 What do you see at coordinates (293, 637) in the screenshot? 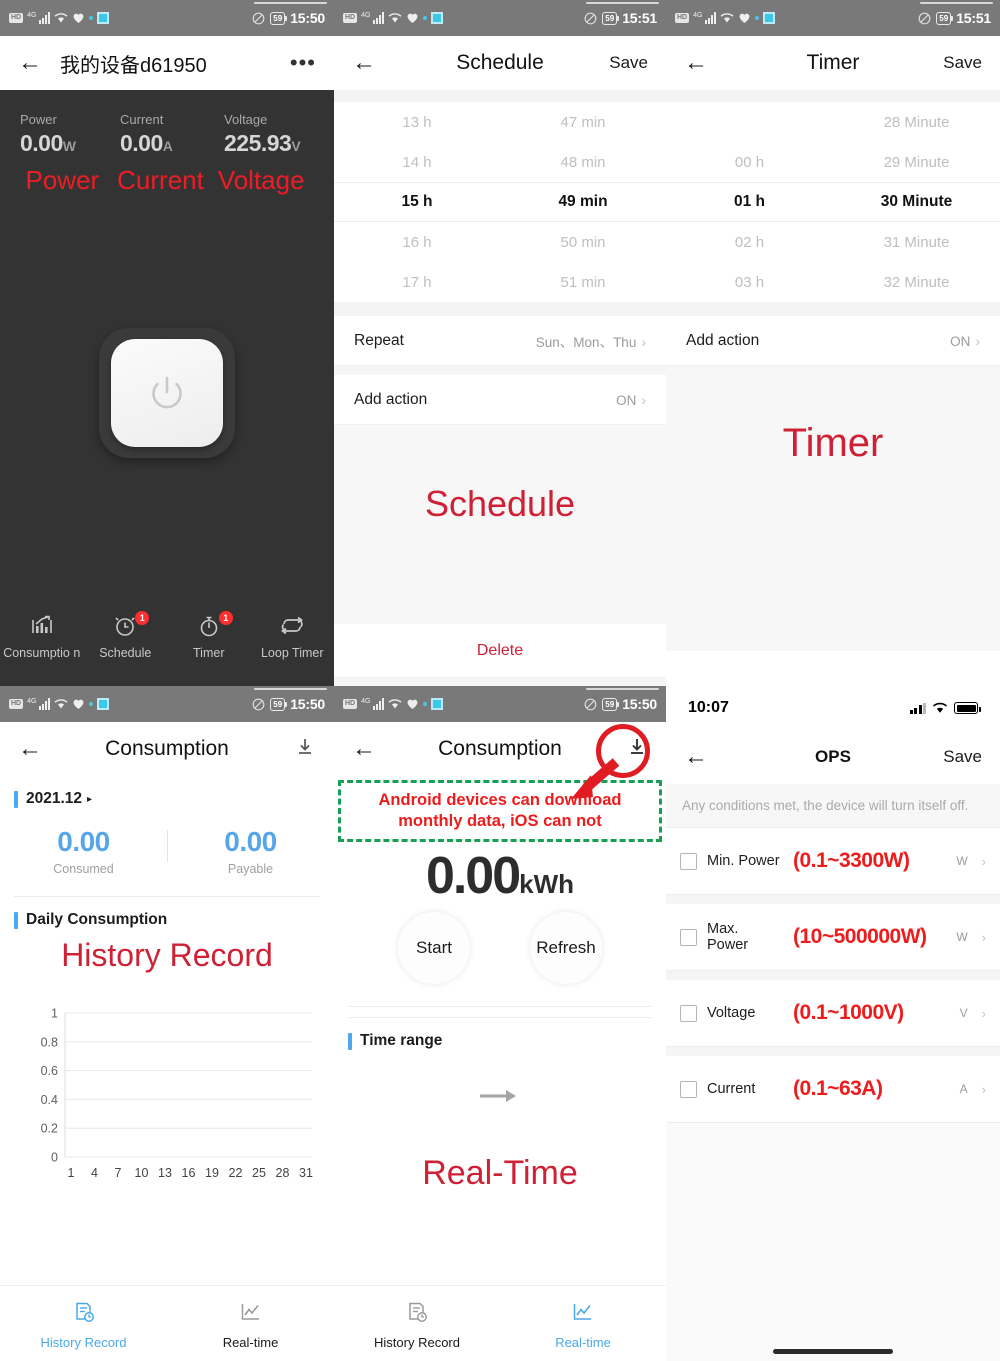
I see `nav-item-loop-timer: Loop Timer` at bounding box center [293, 637].